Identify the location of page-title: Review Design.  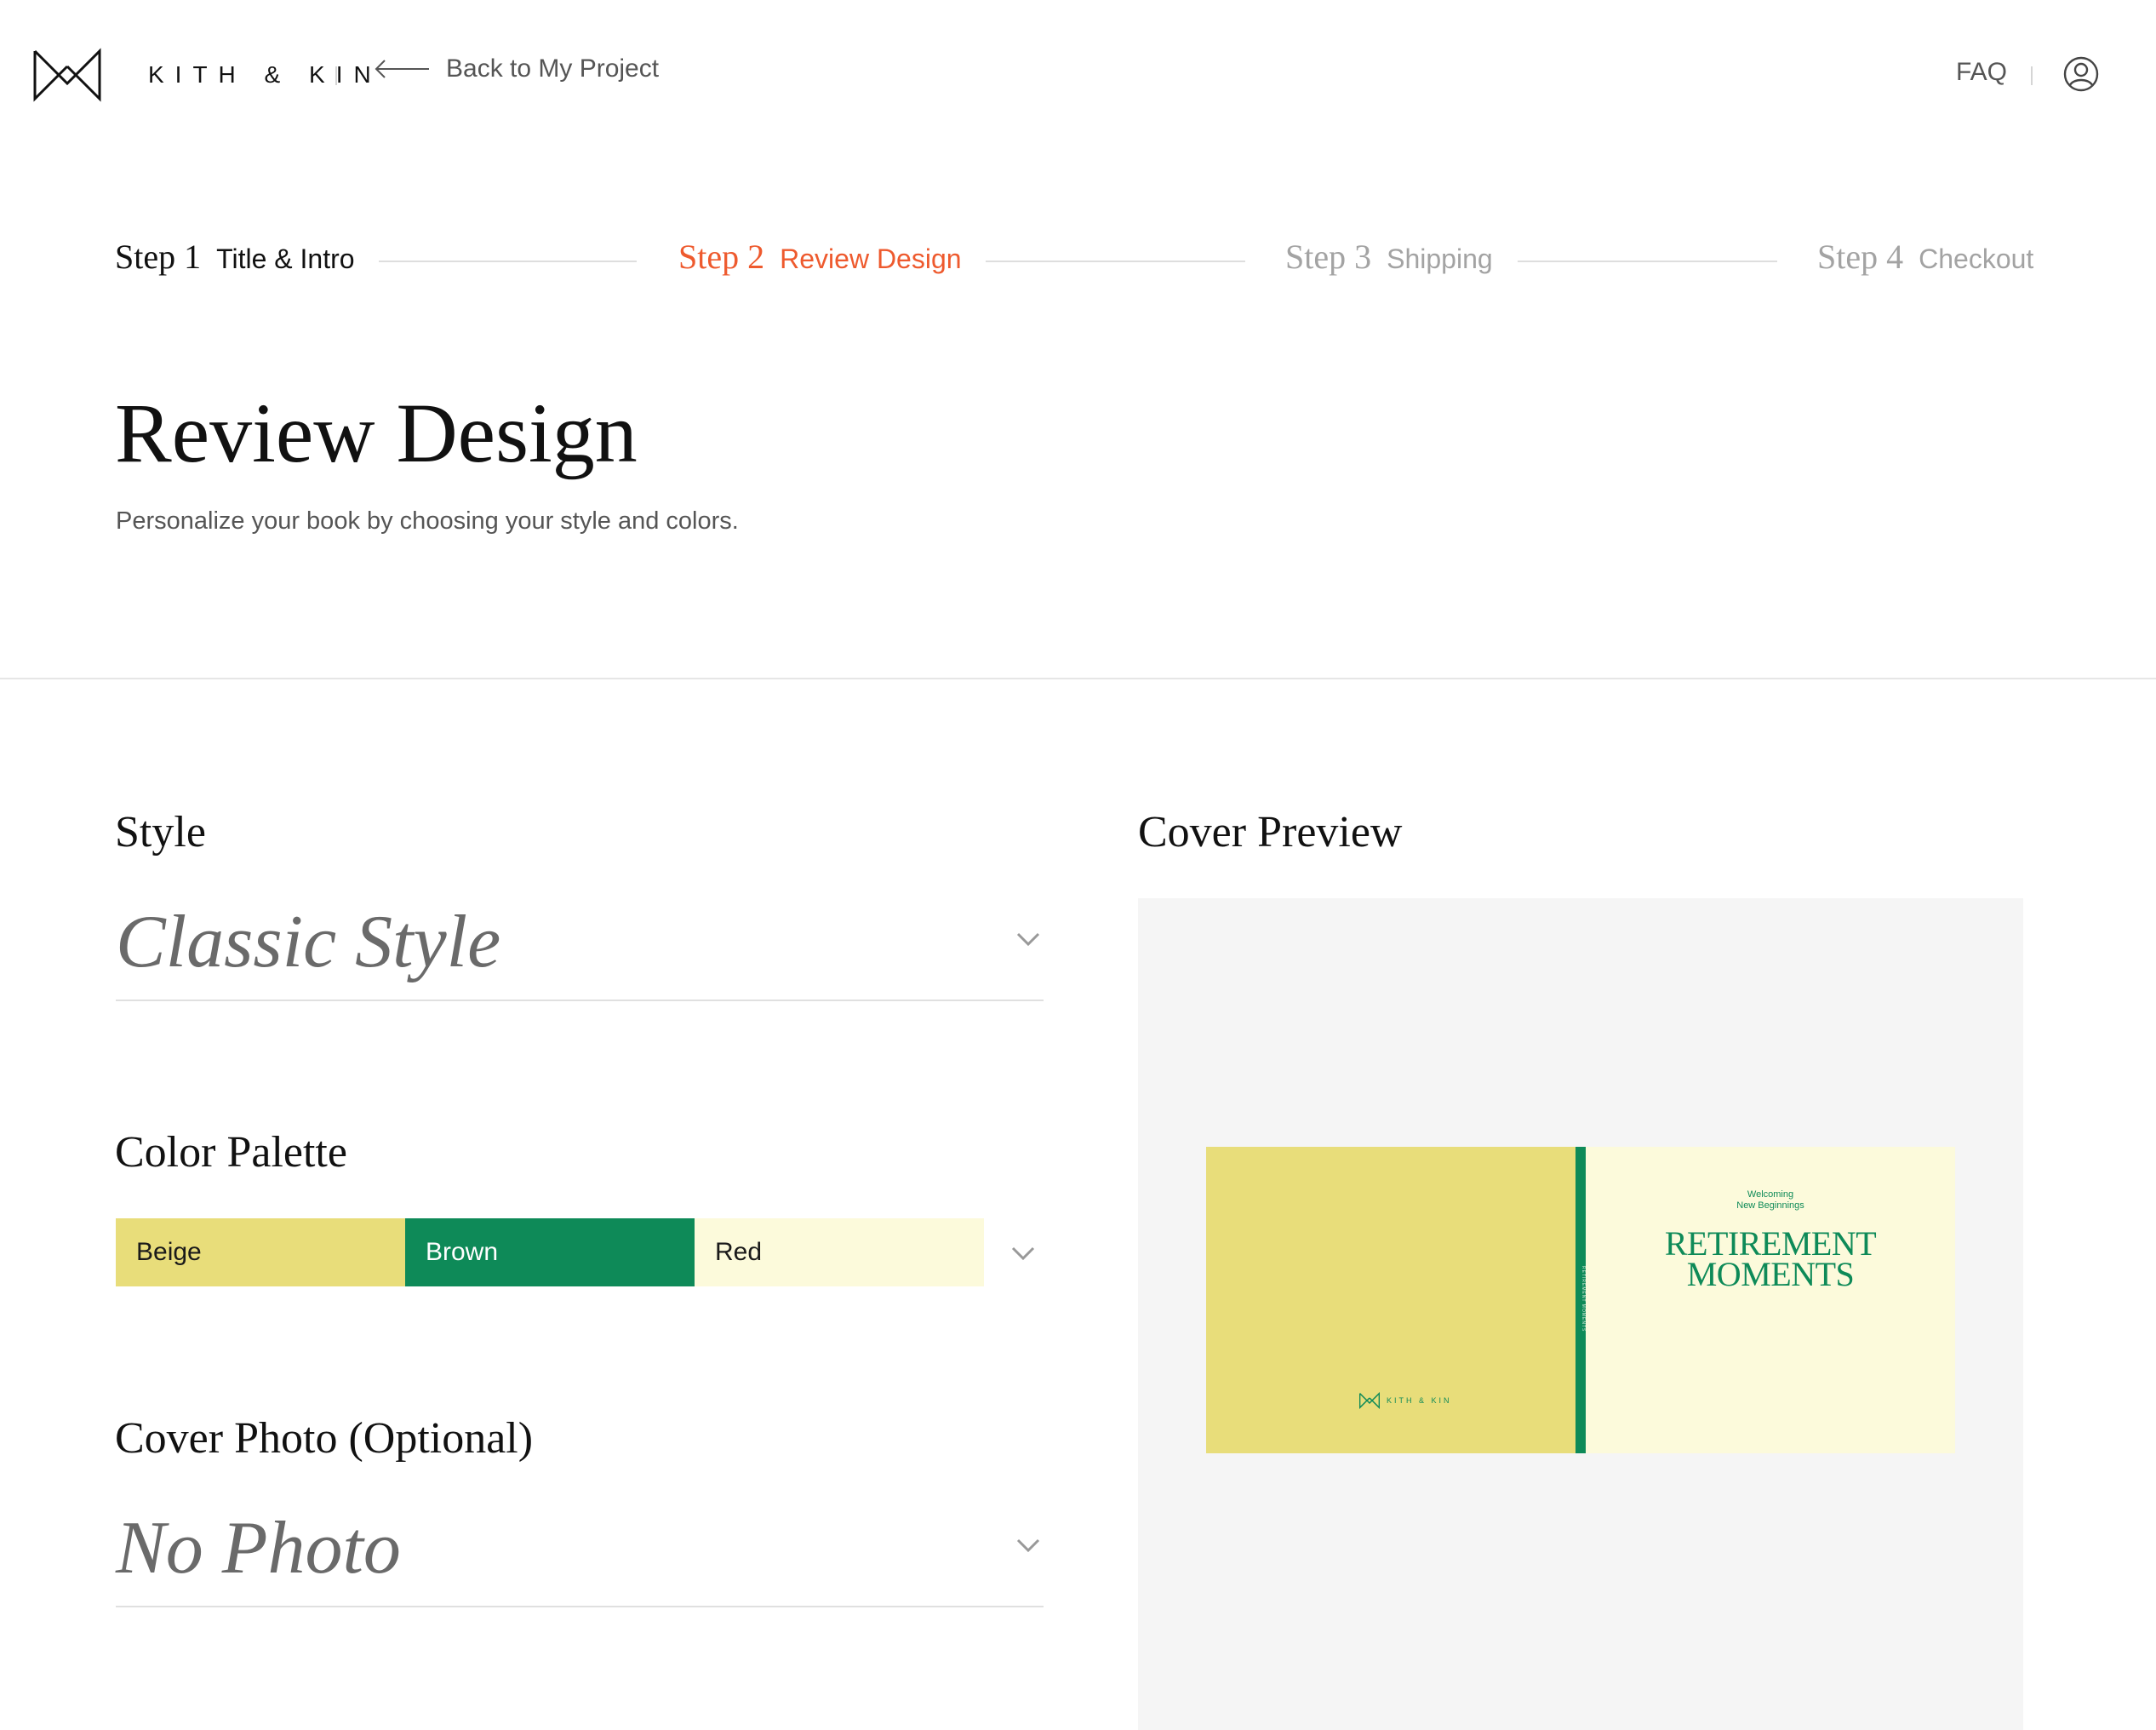
(377, 433).